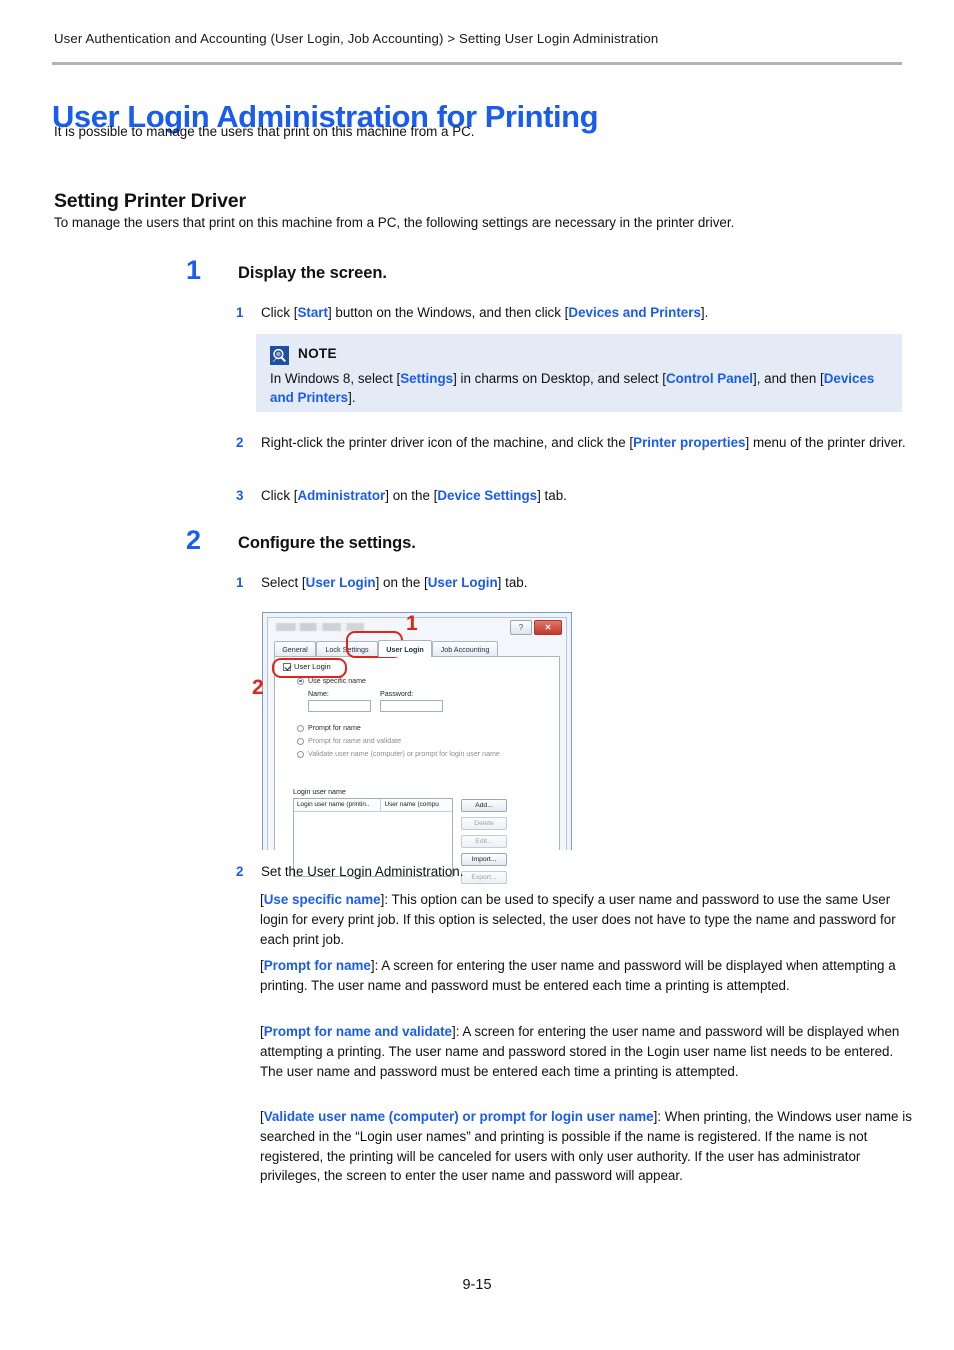  What do you see at coordinates (240, 582) in the screenshot?
I see `substep-2-1-number: 1` at bounding box center [240, 582].